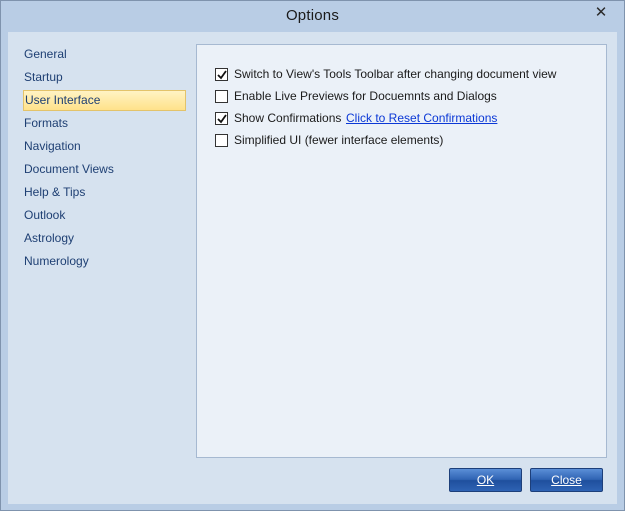 The height and width of the screenshot is (511, 625). What do you see at coordinates (601, 13) in the screenshot?
I see `close-icon: ✕` at bounding box center [601, 13].